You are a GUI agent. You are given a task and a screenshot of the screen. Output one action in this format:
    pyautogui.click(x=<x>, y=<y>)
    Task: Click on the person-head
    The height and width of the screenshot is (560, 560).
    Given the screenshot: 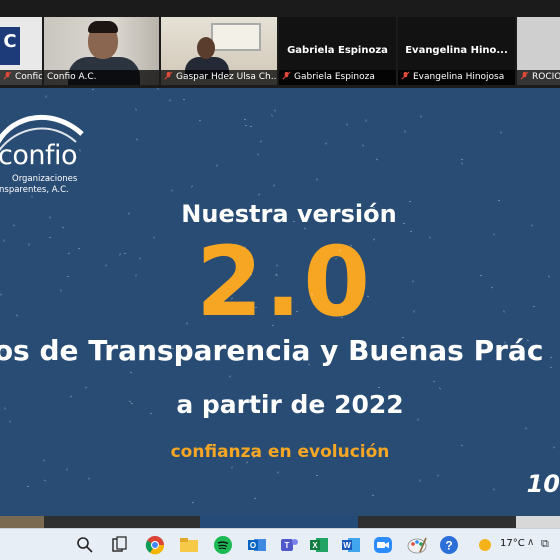 What is the action you would take?
    pyautogui.click(x=206, y=48)
    